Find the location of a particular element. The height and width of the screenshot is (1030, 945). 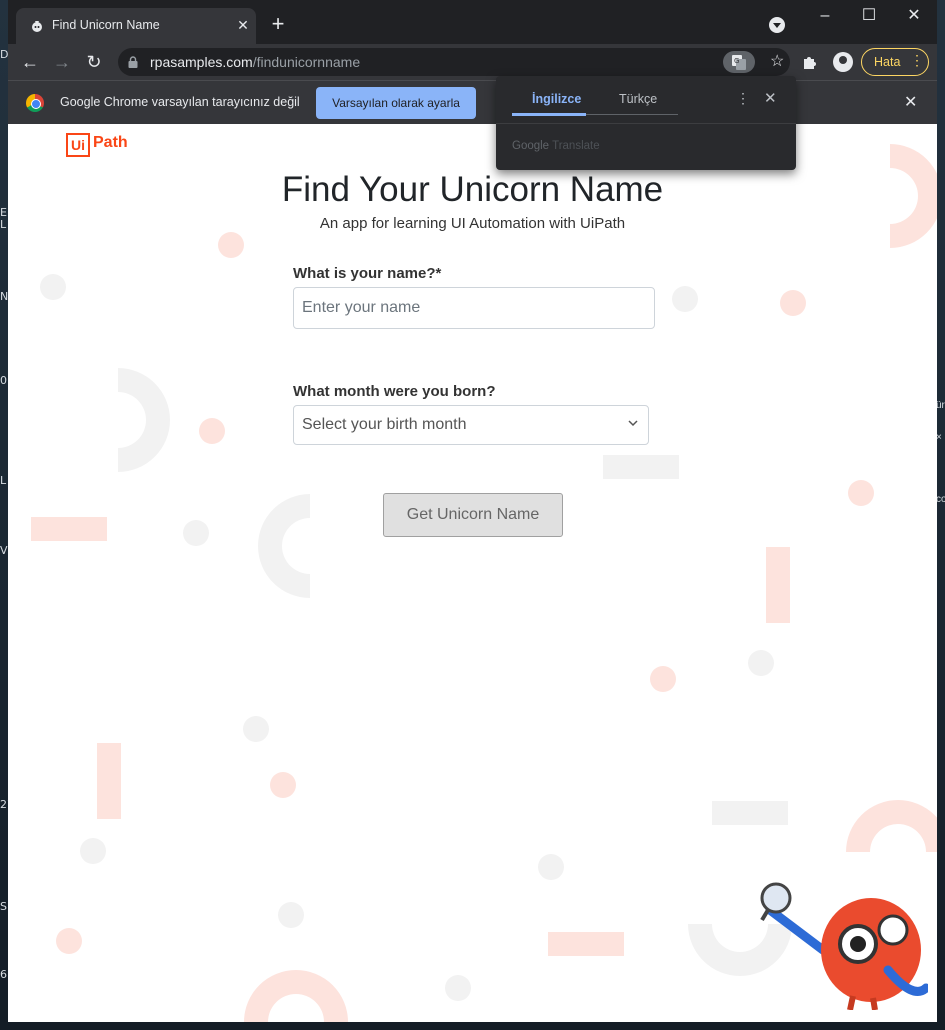

brand-translate: Translate is located at coordinates (576, 146).